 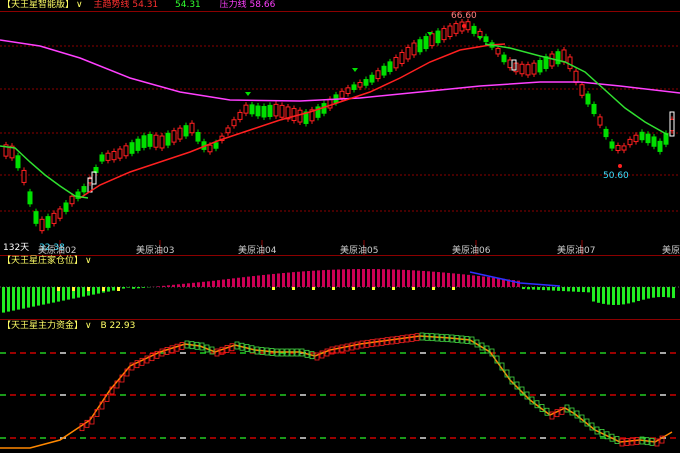 What do you see at coordinates (464, 26) in the screenshot?
I see `peak-marker-icon` at bounding box center [464, 26].